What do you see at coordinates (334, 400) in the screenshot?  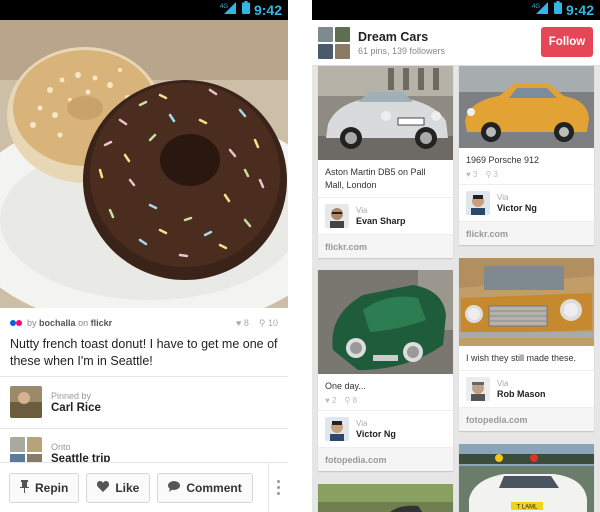 I see `like-count-value: 2` at bounding box center [334, 400].